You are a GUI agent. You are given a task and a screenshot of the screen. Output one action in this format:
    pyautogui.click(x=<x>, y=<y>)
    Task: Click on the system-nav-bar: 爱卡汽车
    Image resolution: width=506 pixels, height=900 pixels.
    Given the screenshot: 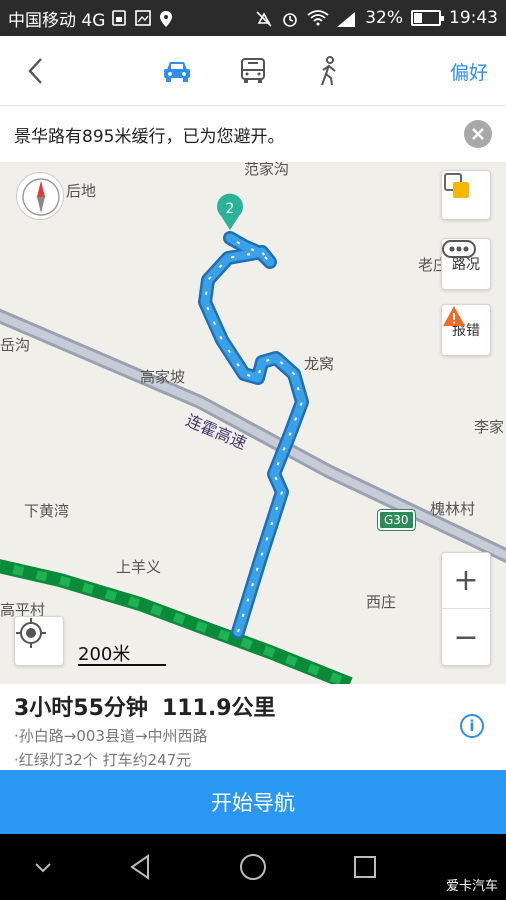 What is the action you would take?
    pyautogui.click(x=253, y=867)
    